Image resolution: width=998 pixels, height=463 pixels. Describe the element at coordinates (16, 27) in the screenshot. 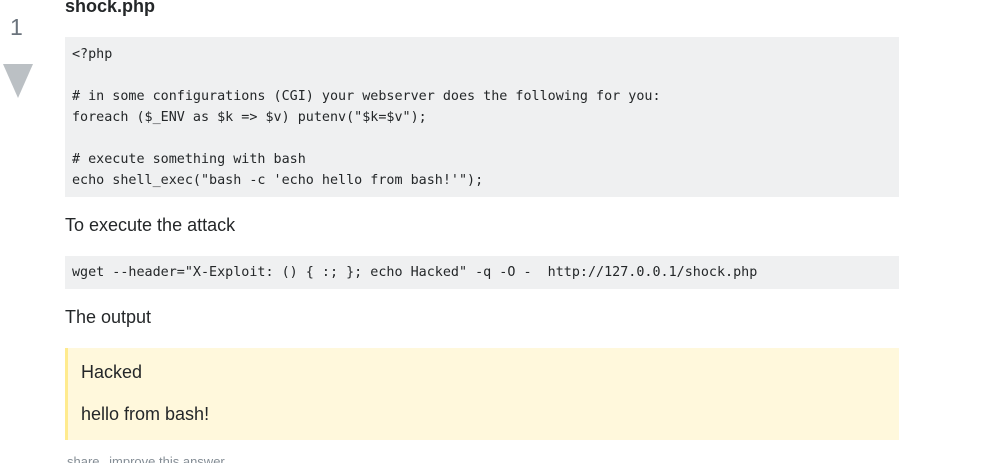

I see `vote-count: 1` at that location.